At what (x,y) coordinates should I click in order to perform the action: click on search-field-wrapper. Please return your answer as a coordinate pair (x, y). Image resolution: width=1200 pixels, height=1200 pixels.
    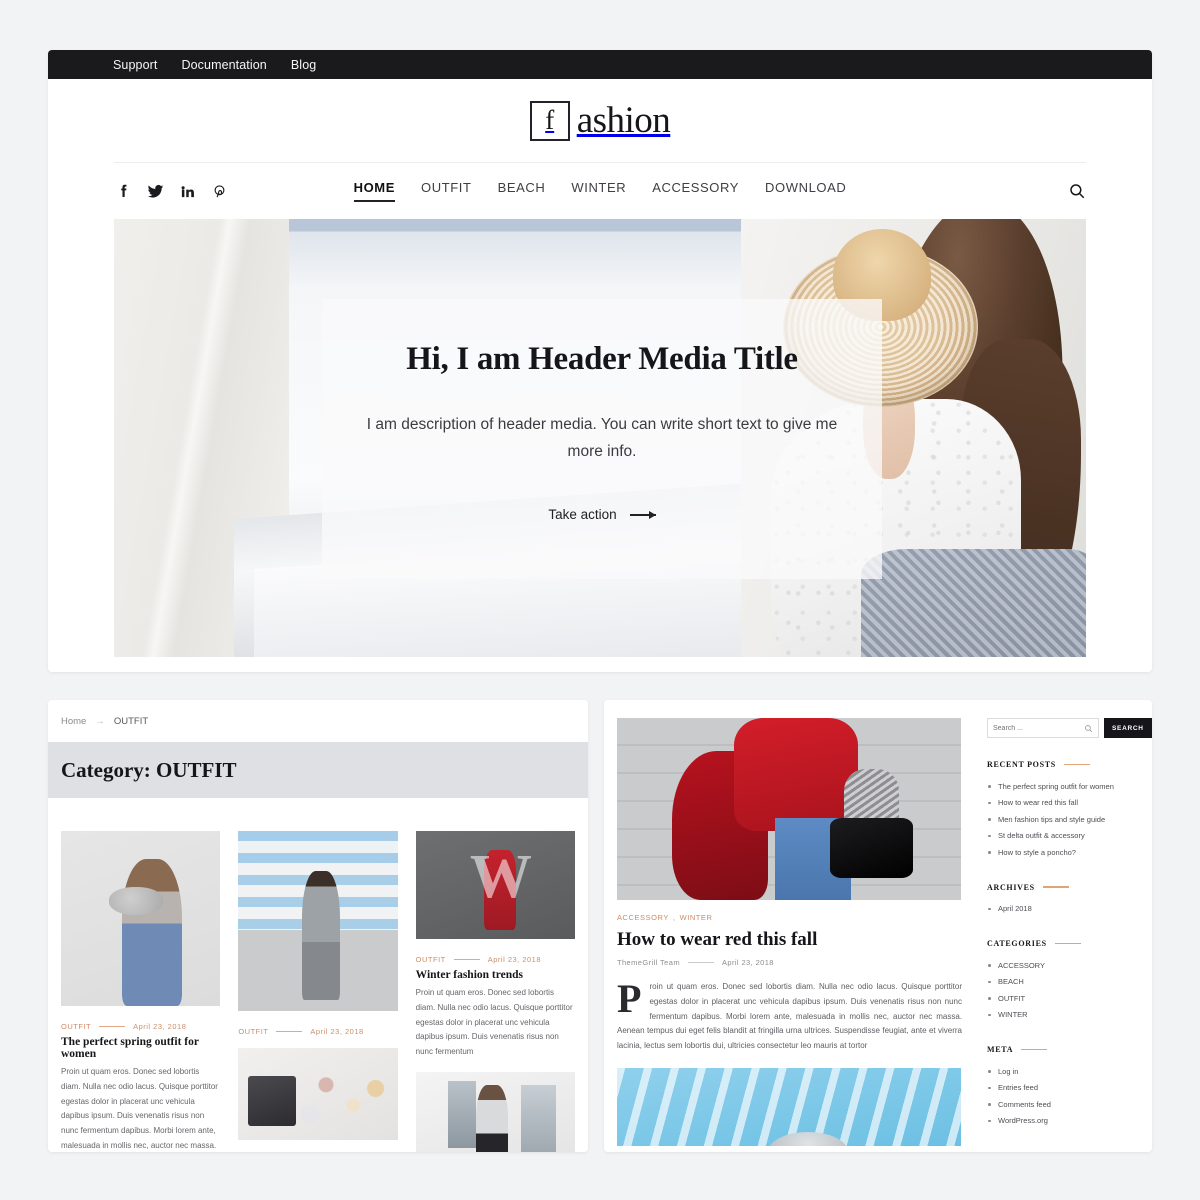
    Looking at the image, I should click on (1043, 728).